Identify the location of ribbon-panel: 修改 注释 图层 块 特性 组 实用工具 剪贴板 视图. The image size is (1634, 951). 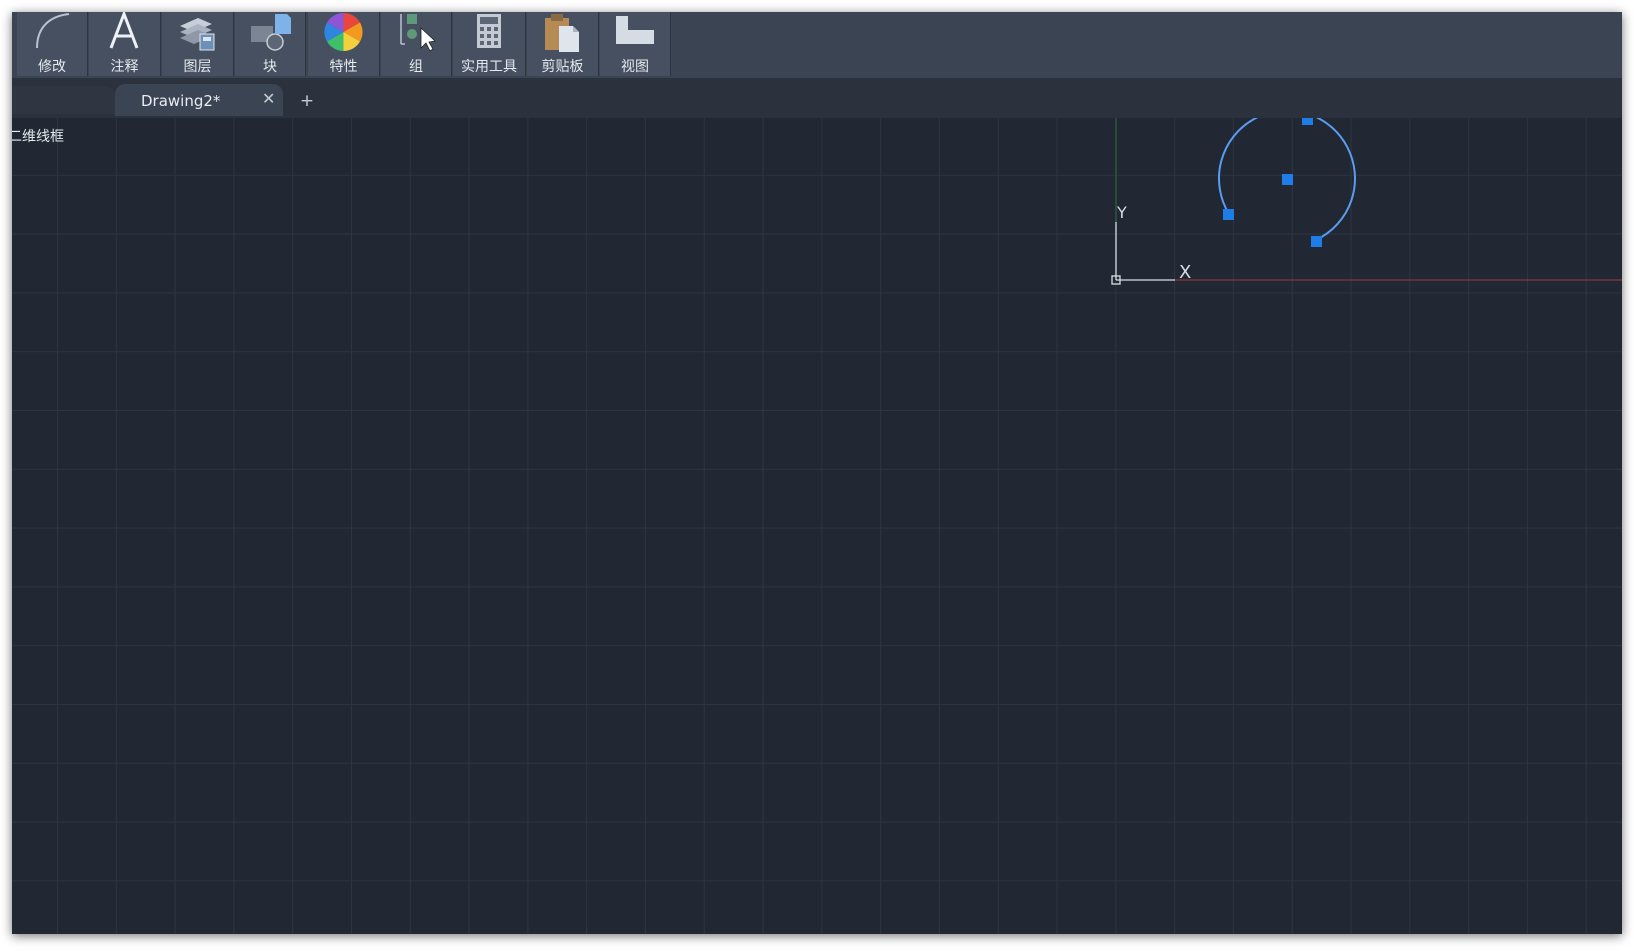
(817, 45).